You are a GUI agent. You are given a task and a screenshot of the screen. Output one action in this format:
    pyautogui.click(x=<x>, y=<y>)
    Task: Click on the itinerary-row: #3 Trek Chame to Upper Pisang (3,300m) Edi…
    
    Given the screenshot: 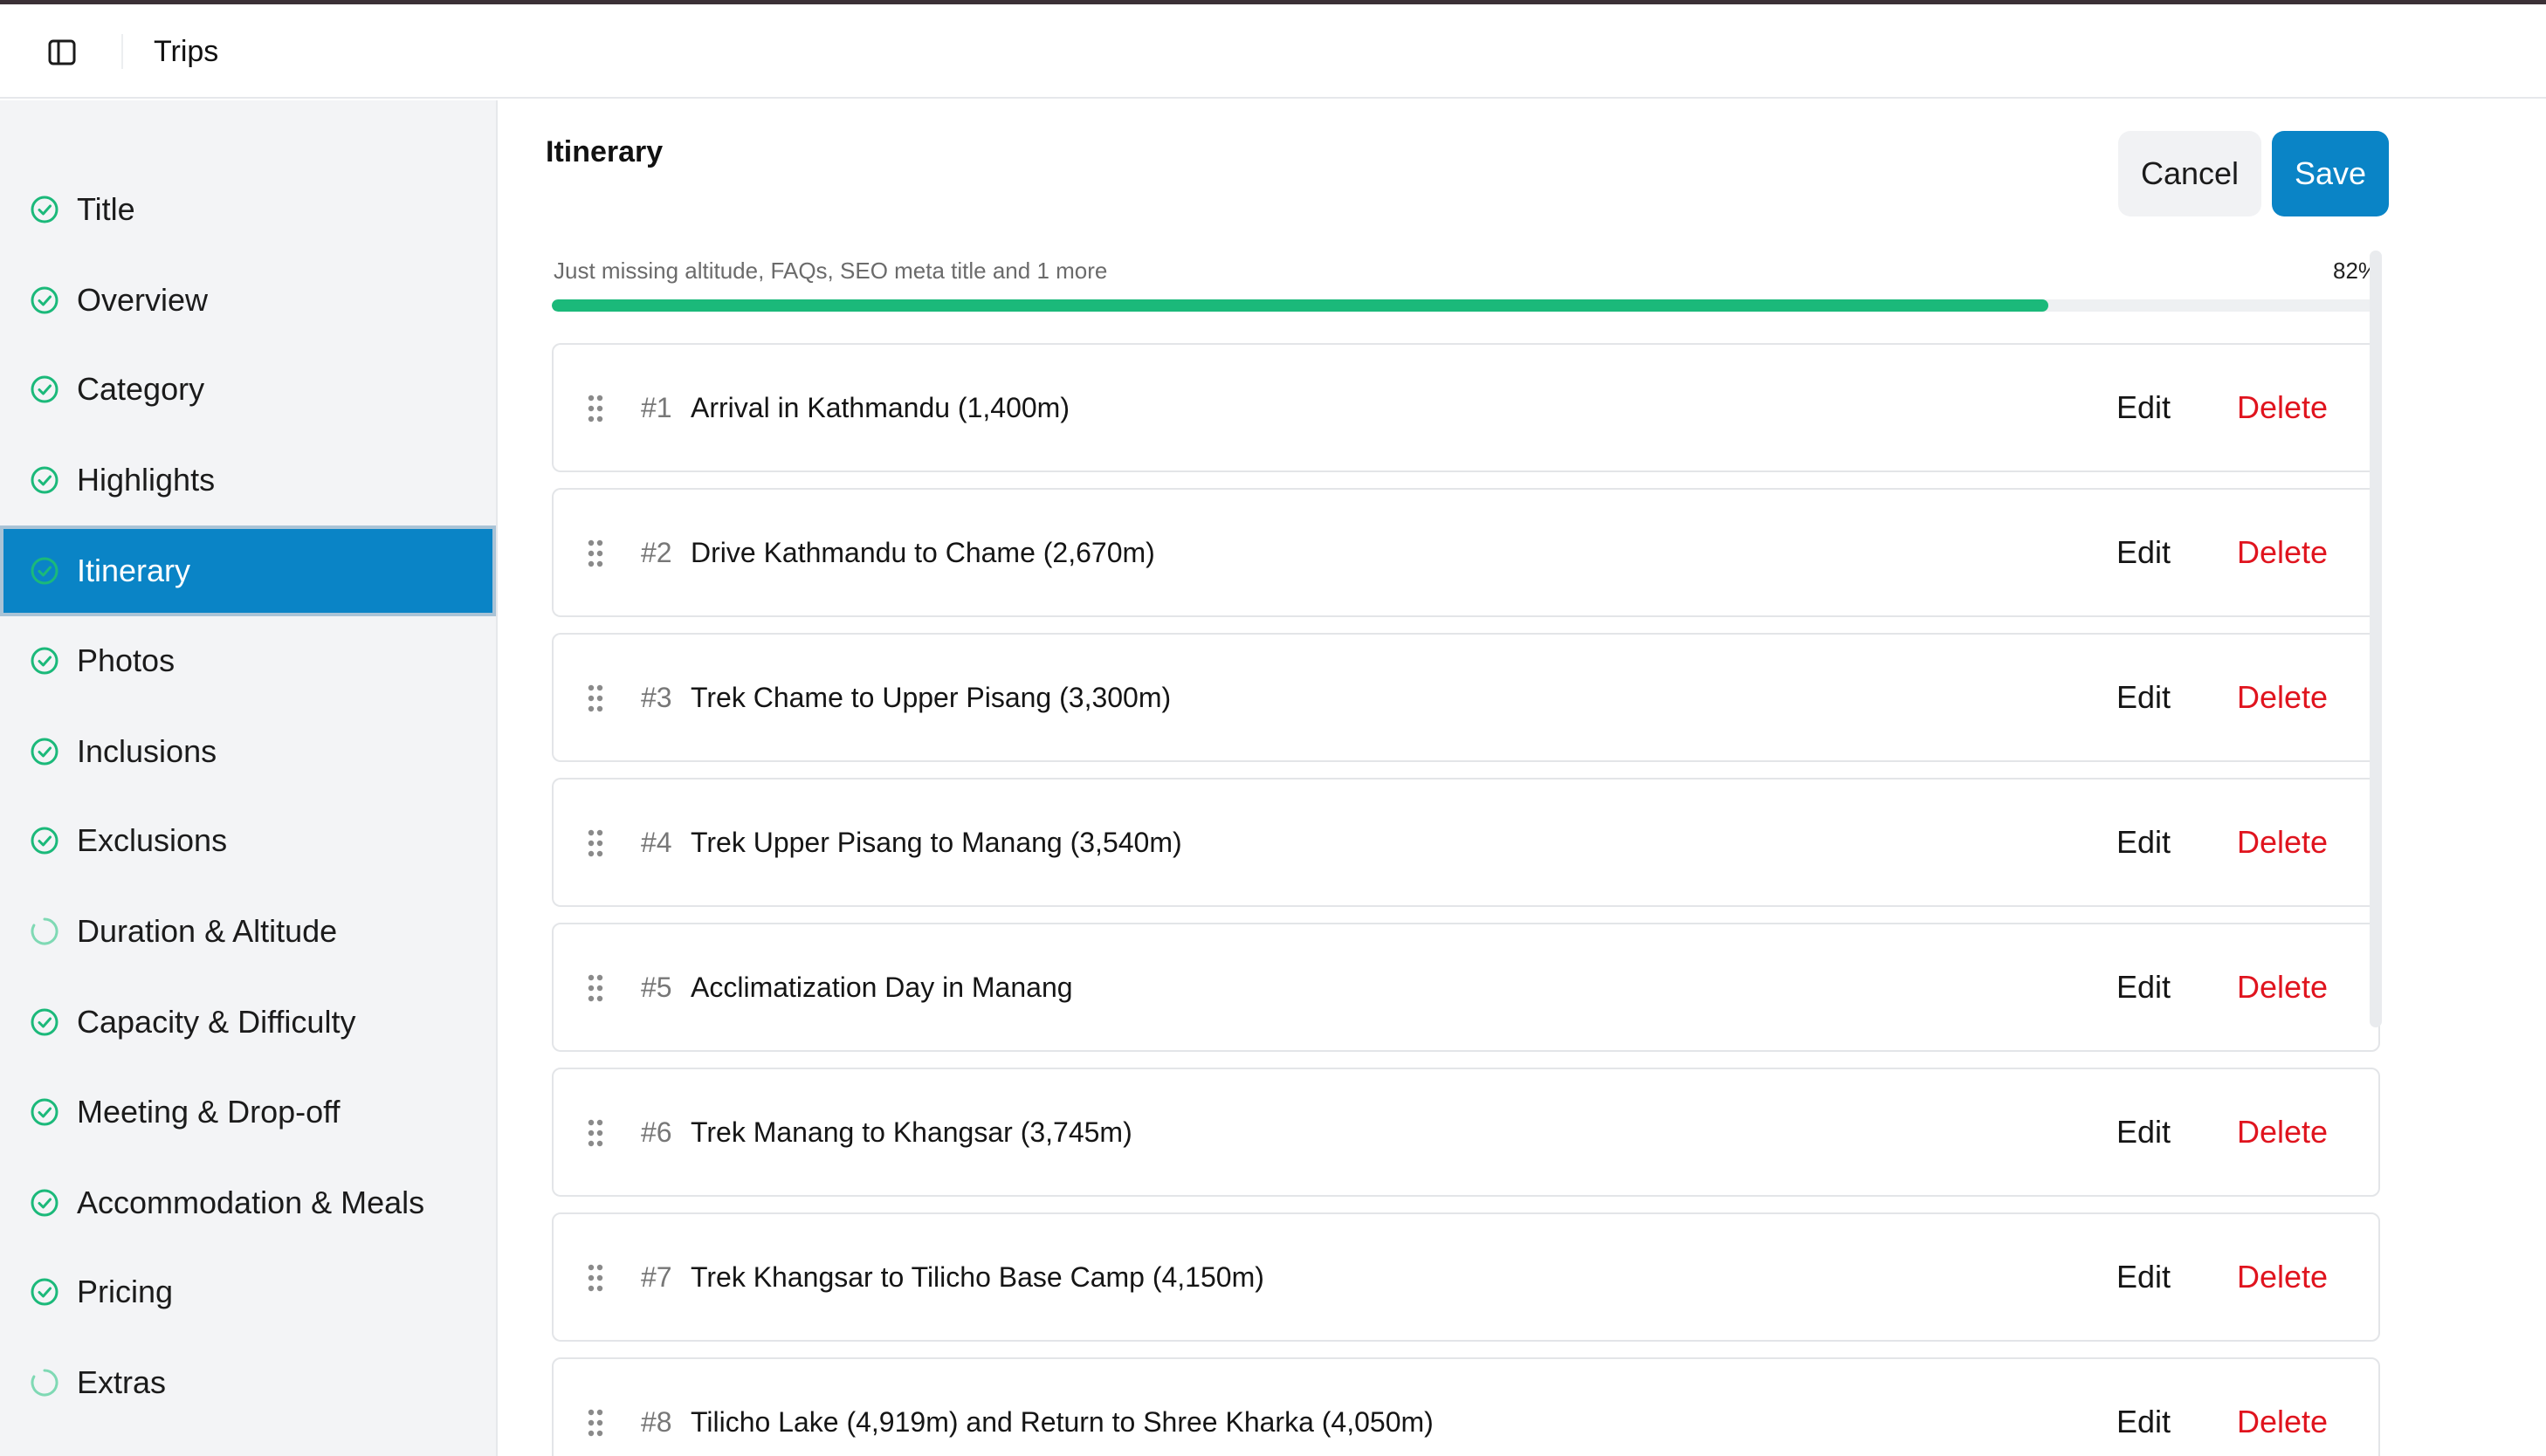 What is the action you would take?
    pyautogui.click(x=1461, y=697)
    